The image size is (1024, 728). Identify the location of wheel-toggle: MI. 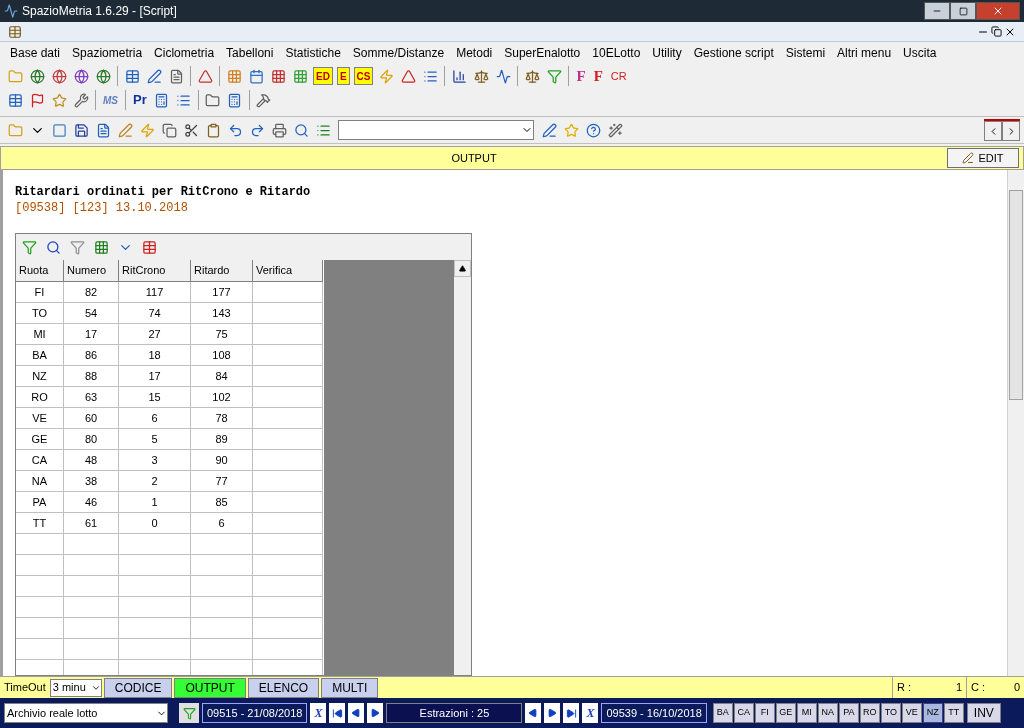
(806, 713).